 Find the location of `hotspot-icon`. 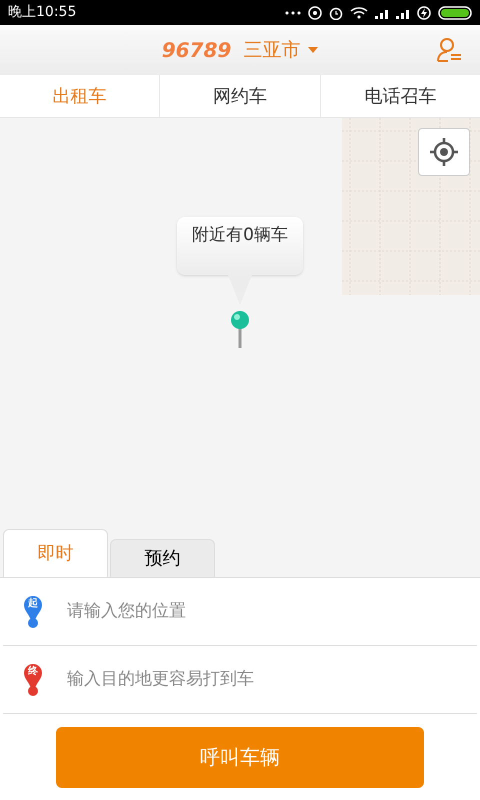

hotspot-icon is located at coordinates (315, 13).